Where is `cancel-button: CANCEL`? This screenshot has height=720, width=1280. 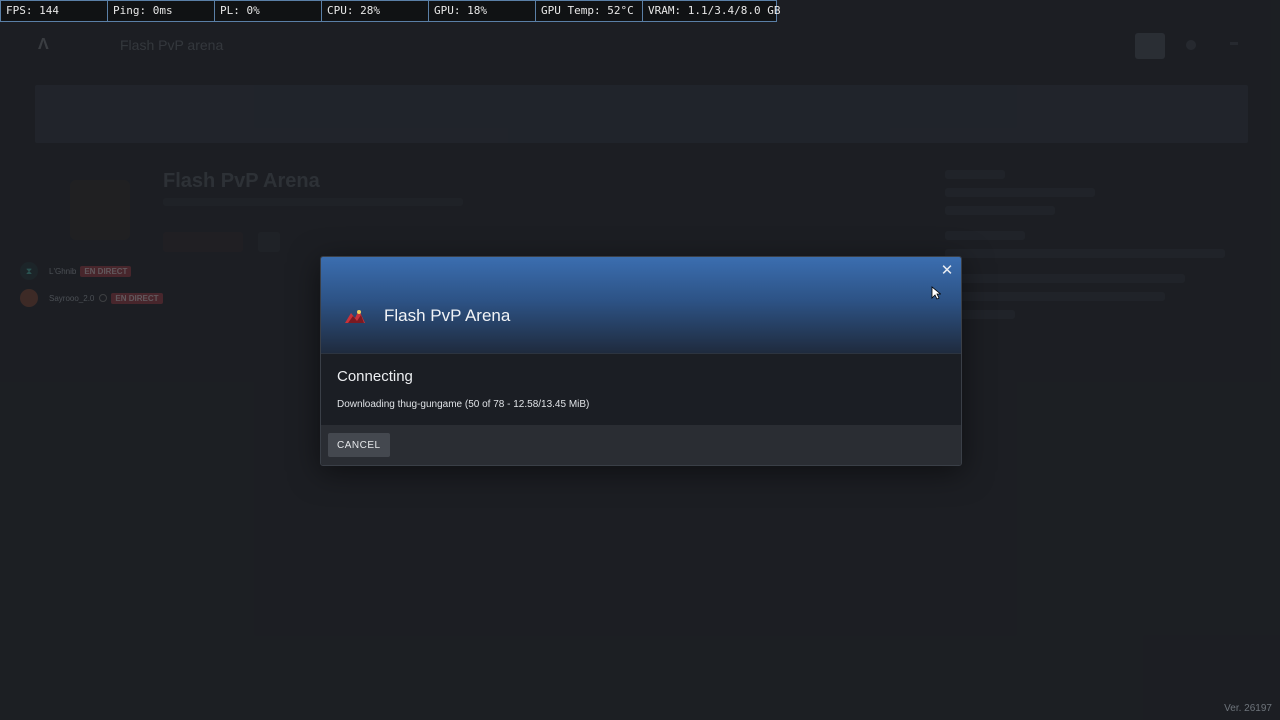
cancel-button: CANCEL is located at coordinates (359, 445).